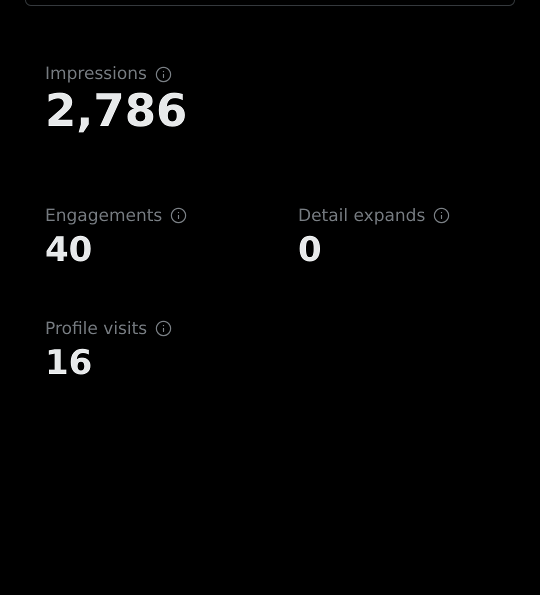 This screenshot has height=595, width=540. Describe the element at coordinates (116, 111) in the screenshot. I see `metric-value: 2,786` at that location.